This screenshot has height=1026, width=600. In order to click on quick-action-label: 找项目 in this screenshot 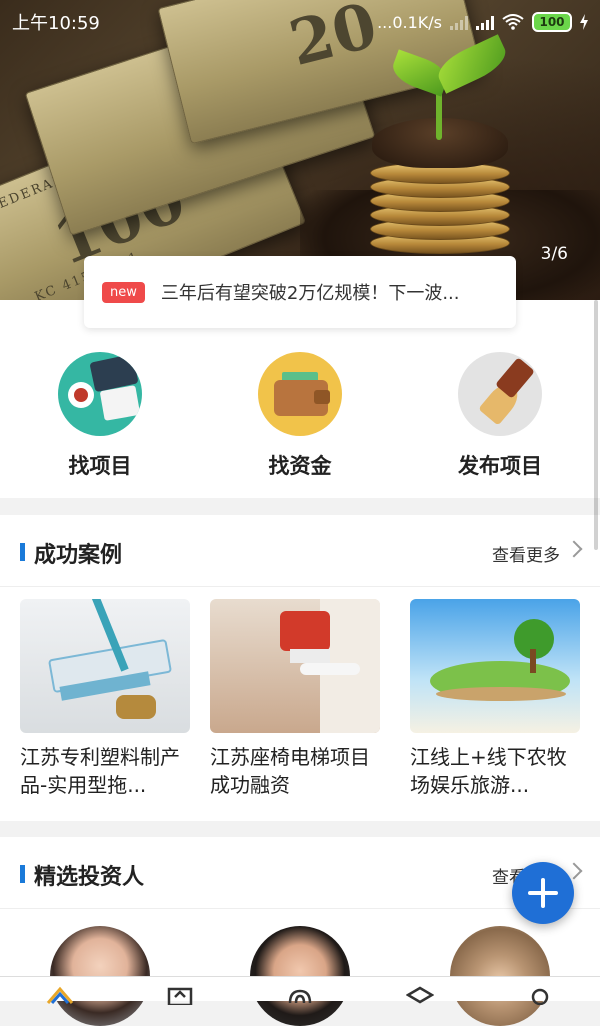, I will do `click(100, 466)`.